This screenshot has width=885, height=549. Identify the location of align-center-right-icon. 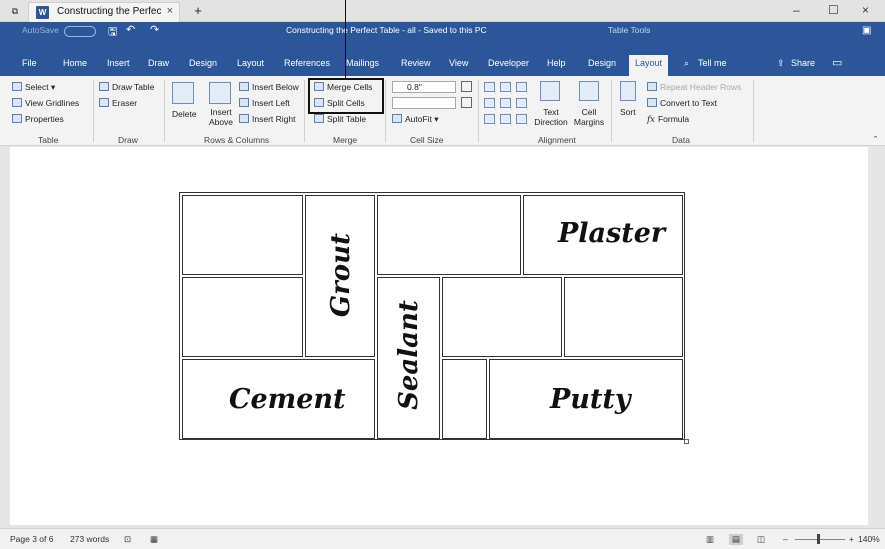
(521, 103).